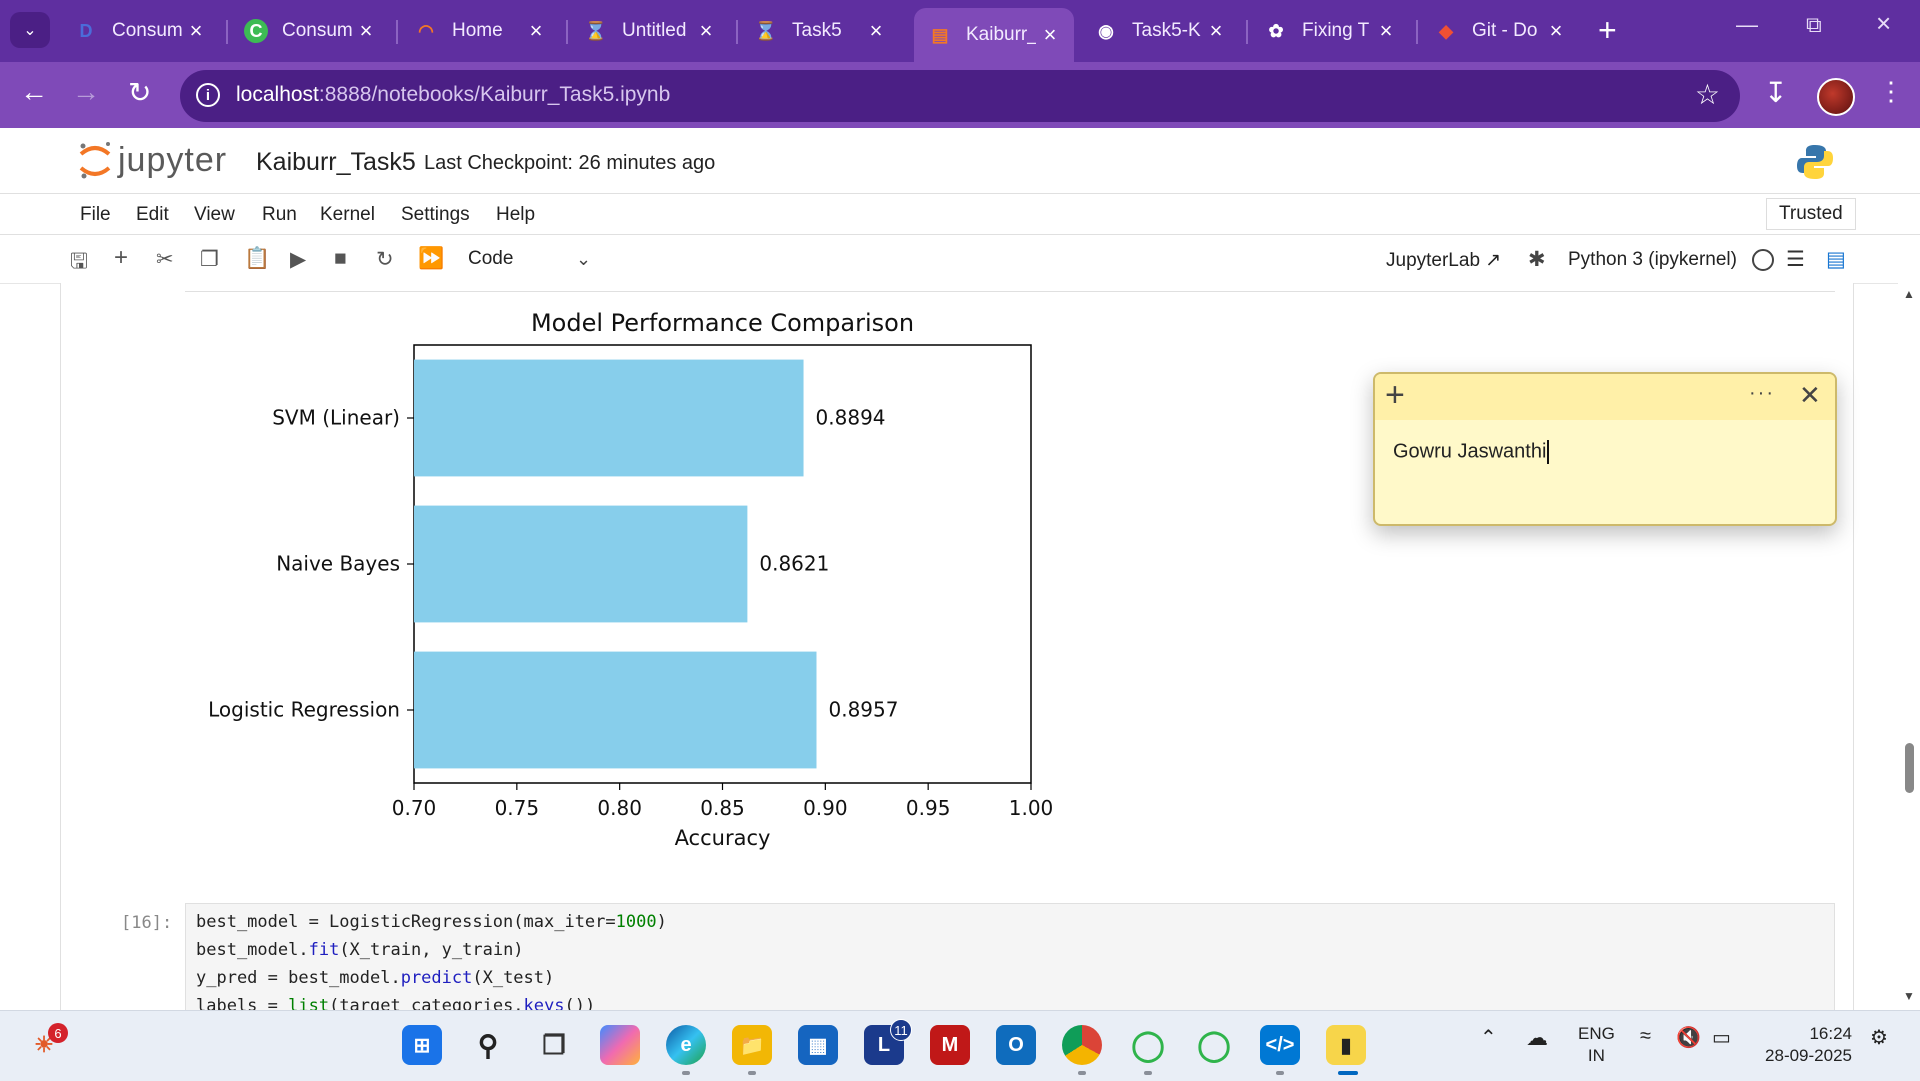 Image resolution: width=1920 pixels, height=1081 pixels. I want to click on jupyter-logo: jupyter, so click(152, 160).